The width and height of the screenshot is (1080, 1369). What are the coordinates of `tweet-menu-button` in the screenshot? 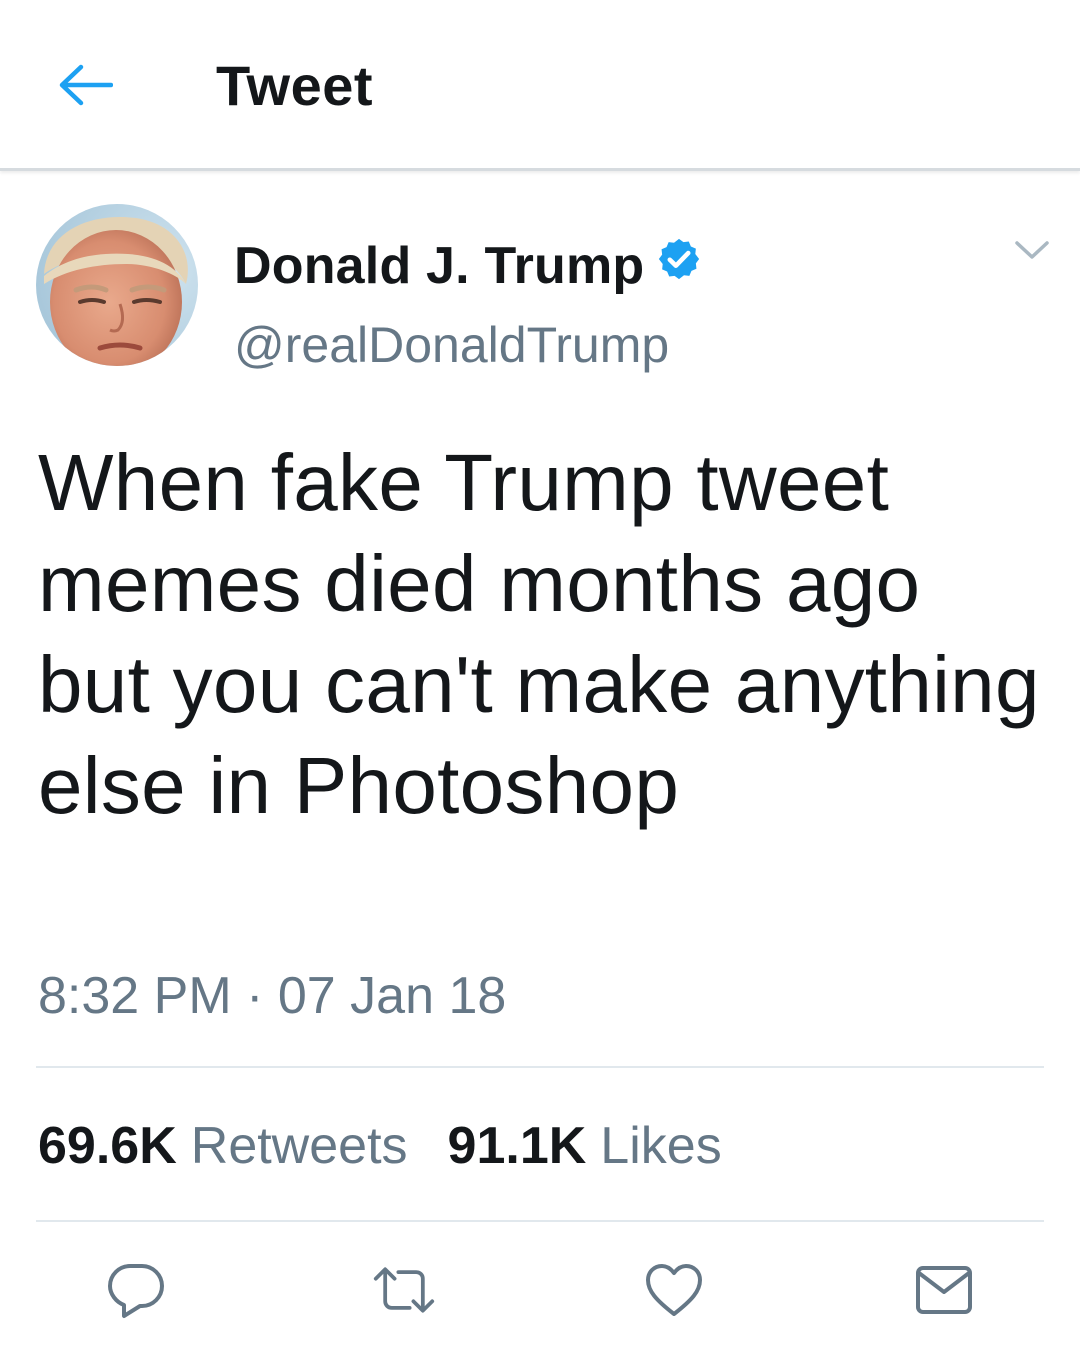 It's located at (1032, 250).